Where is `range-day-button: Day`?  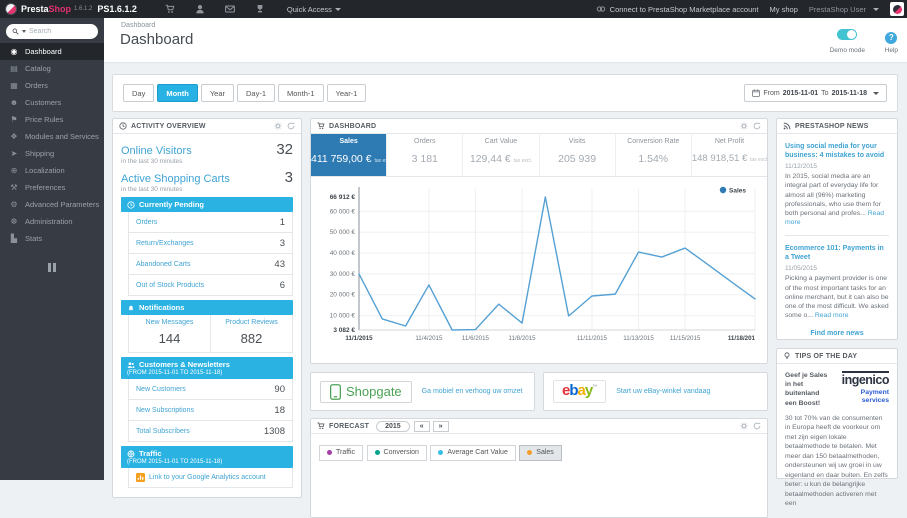 range-day-button: Day is located at coordinates (139, 93).